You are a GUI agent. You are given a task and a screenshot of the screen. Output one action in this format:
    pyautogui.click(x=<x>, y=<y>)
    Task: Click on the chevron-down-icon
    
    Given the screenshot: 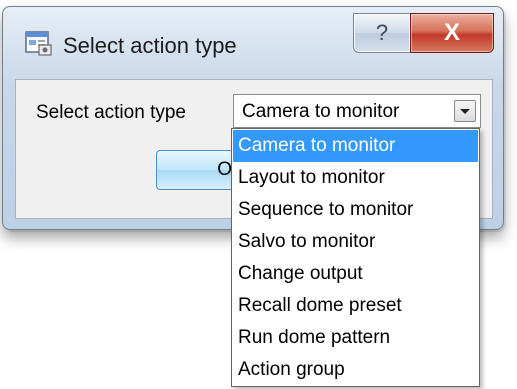 What is the action you would take?
    pyautogui.click(x=465, y=111)
    